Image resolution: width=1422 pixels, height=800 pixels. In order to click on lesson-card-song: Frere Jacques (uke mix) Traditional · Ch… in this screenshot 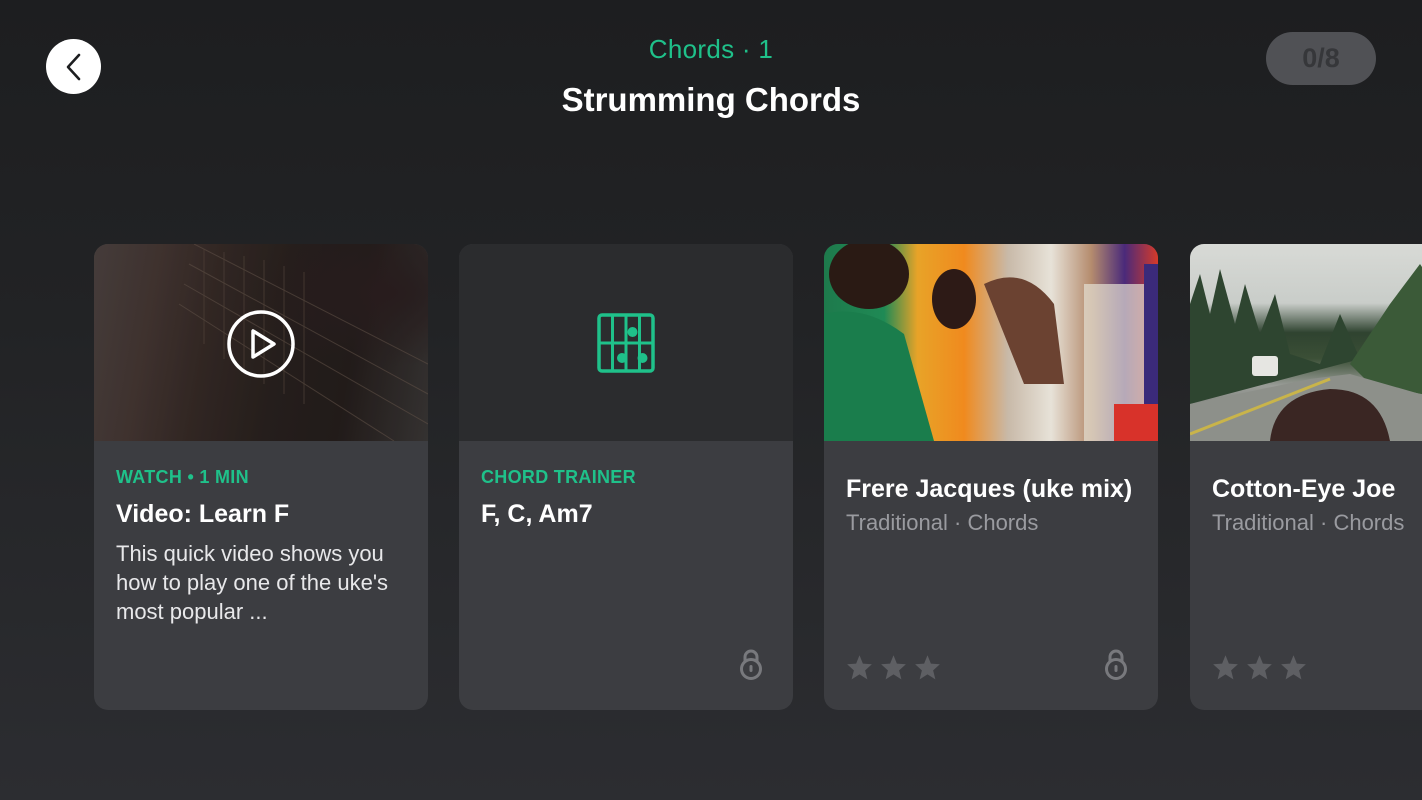, I will do `click(991, 477)`.